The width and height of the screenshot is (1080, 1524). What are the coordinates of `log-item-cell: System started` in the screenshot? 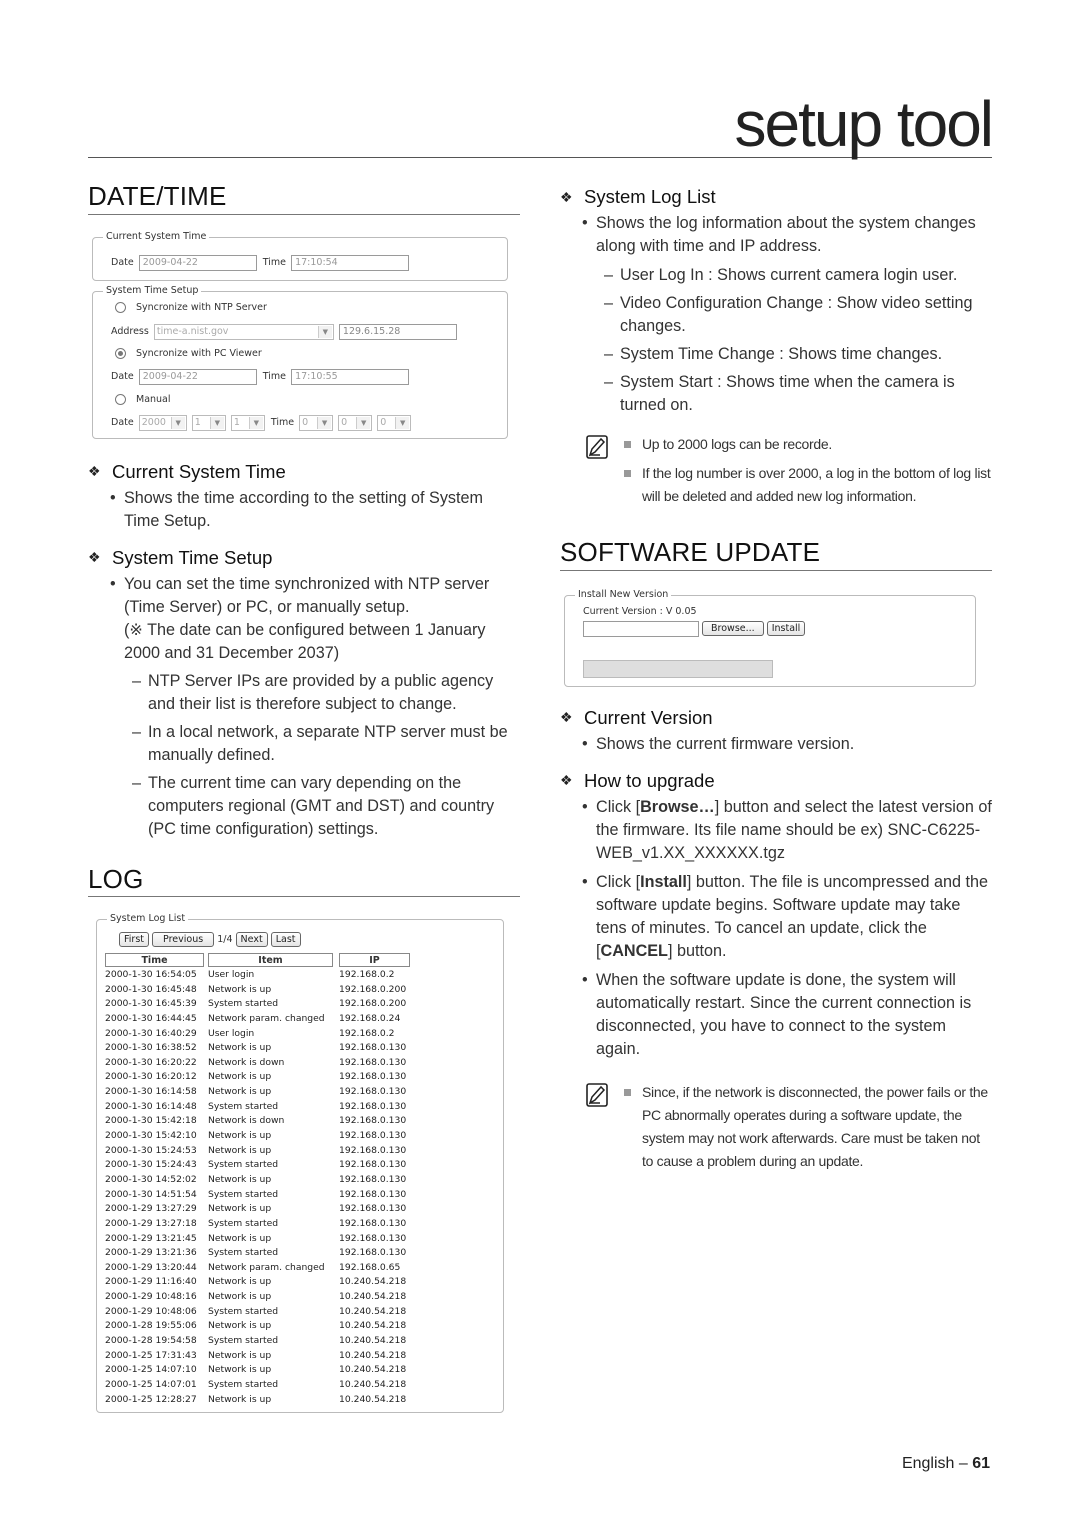 It's located at (243, 1004).